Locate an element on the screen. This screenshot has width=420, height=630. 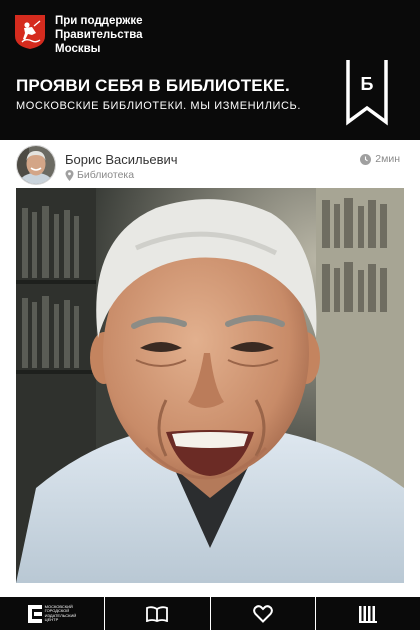
government-support-text: При поддержке Правительства Москвы is located at coordinates (120, 35).